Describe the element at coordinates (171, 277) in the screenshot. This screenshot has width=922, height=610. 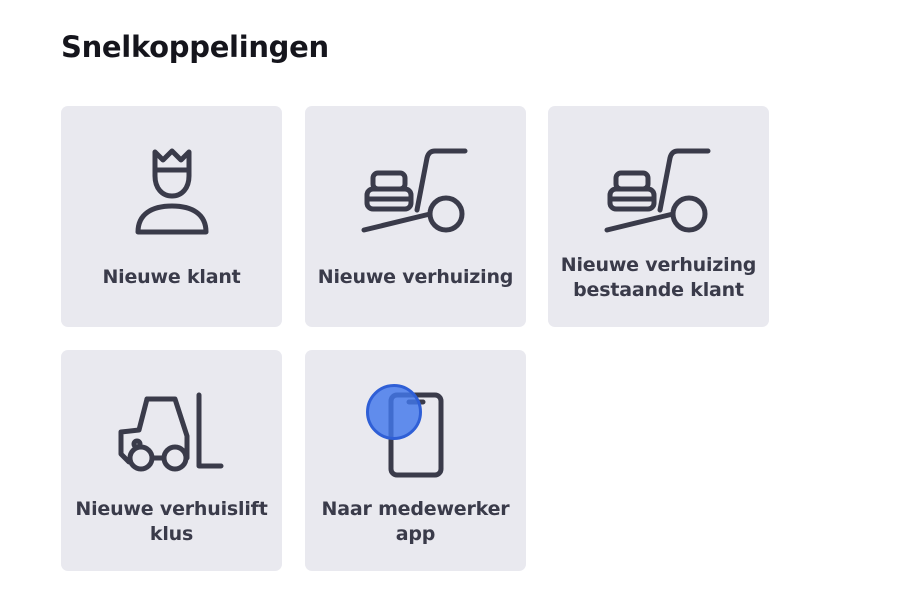
I see `tile-label: Nieuwe klant` at that location.